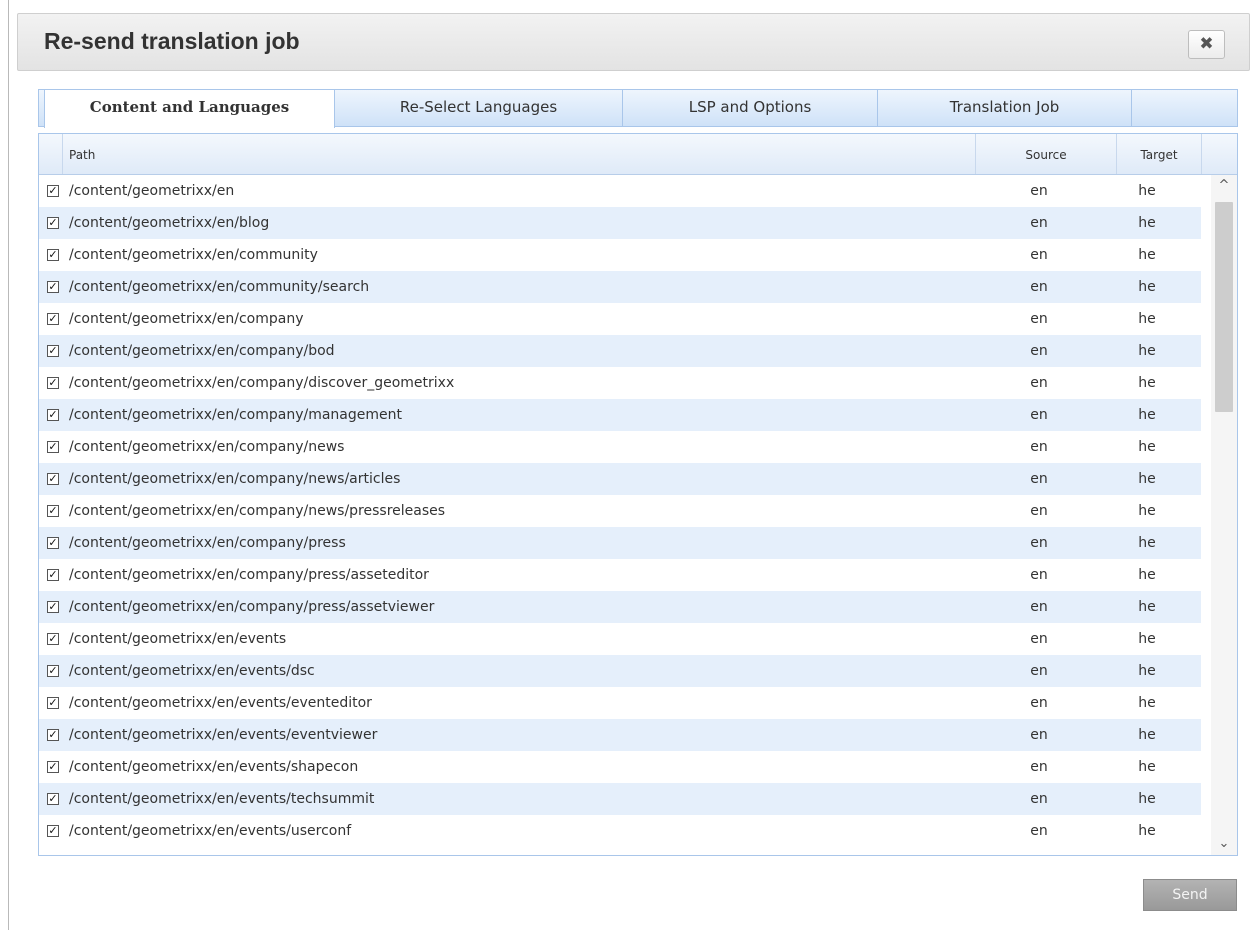  I want to click on table-row: ✓ /content/geometrixx/en/company/news en he, so click(620, 447).